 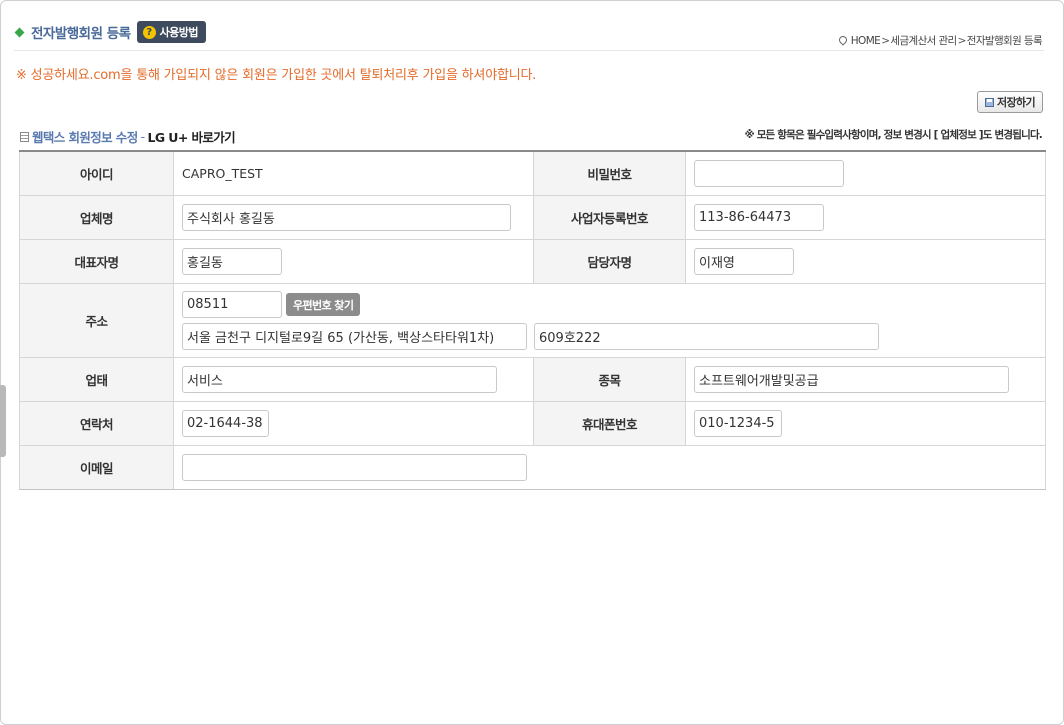 What do you see at coordinates (609, 304) in the screenshot?
I see `zip-line: 우편번호 찾기` at bounding box center [609, 304].